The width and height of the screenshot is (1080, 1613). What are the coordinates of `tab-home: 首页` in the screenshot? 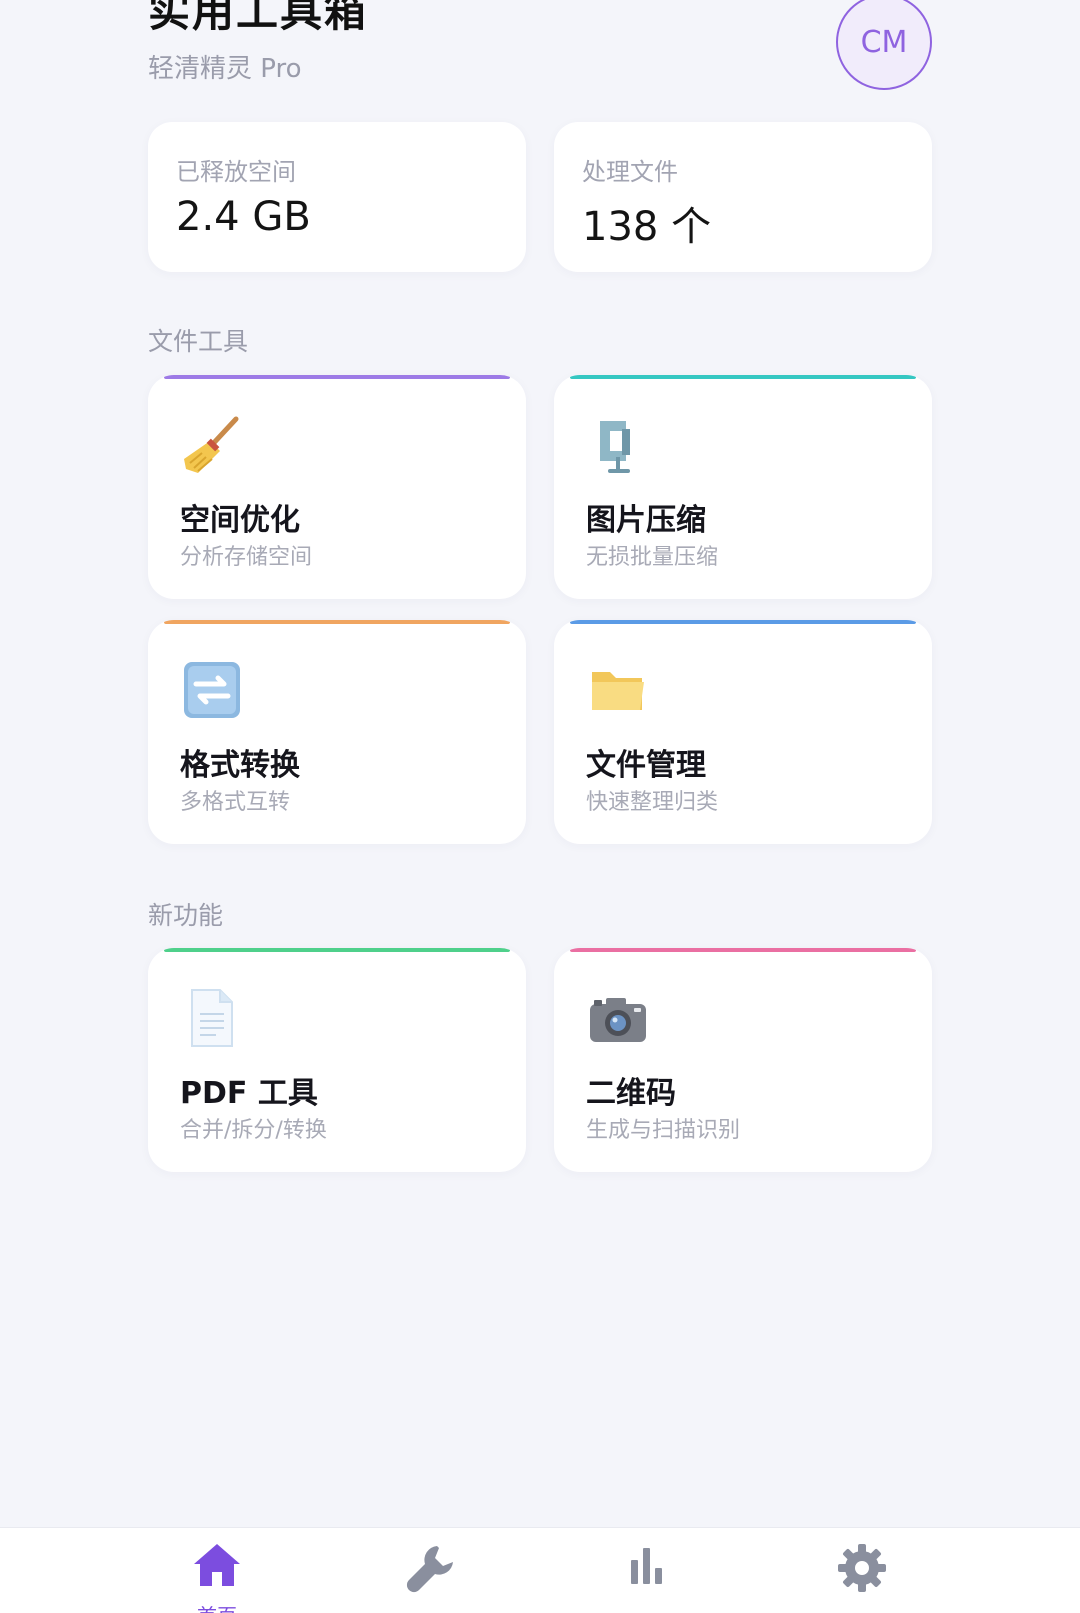 It's located at (217, 1570).